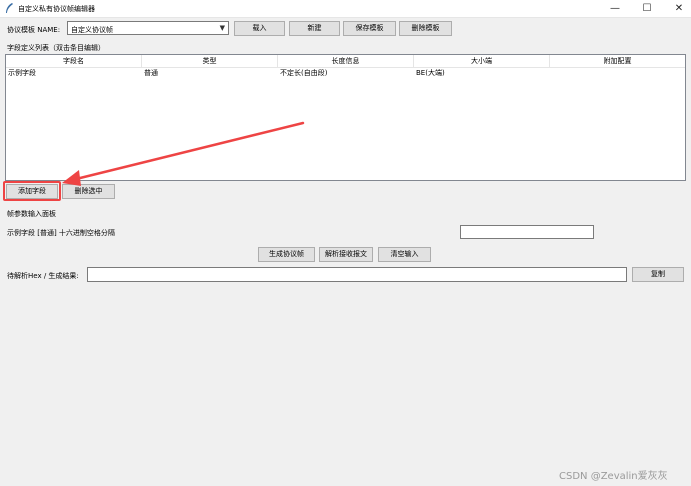 Image resolution: width=691 pixels, height=486 pixels. Describe the element at coordinates (32, 191) in the screenshot. I see `highlight-box` at that location.